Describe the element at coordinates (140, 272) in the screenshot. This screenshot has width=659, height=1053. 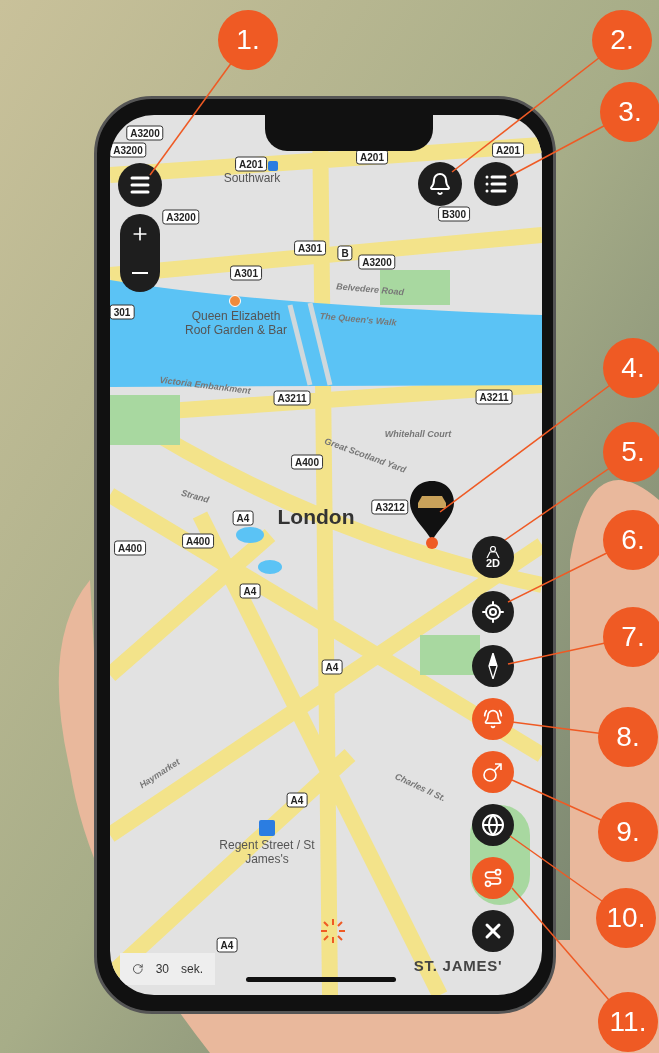
I see `minus-icon` at that location.